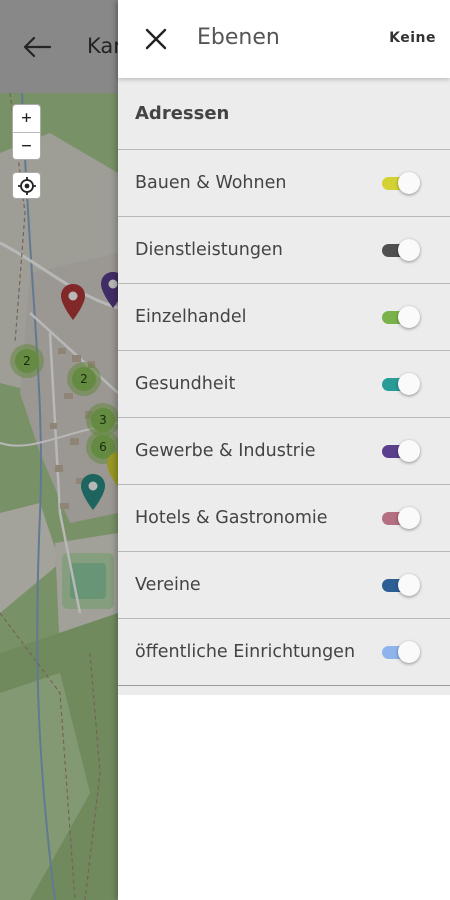 Image resolution: width=450 pixels, height=900 pixels. What do you see at coordinates (245, 652) in the screenshot?
I see `layer-label: öffentliche Einrichtungen` at bounding box center [245, 652].